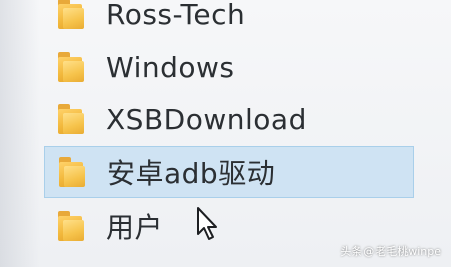  I want to click on pane-edge-shadow, so click(20, 133).